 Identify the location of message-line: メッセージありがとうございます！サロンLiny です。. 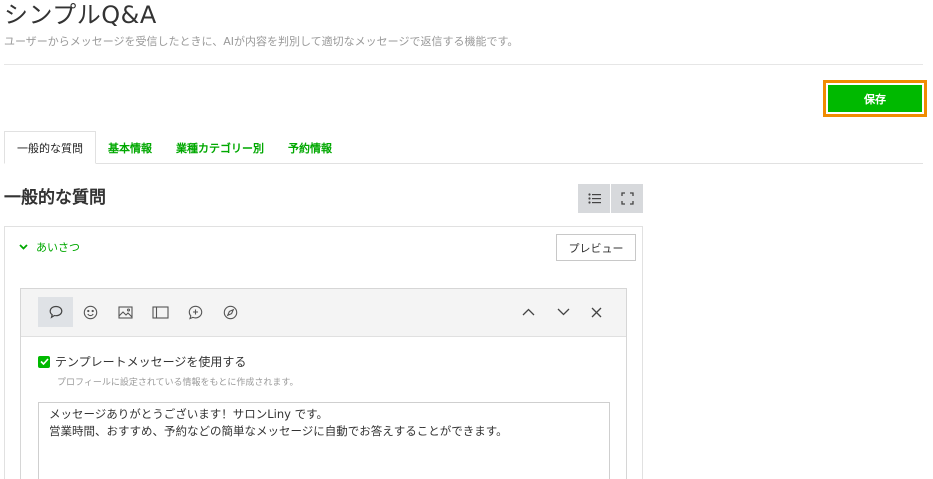
(188, 414).